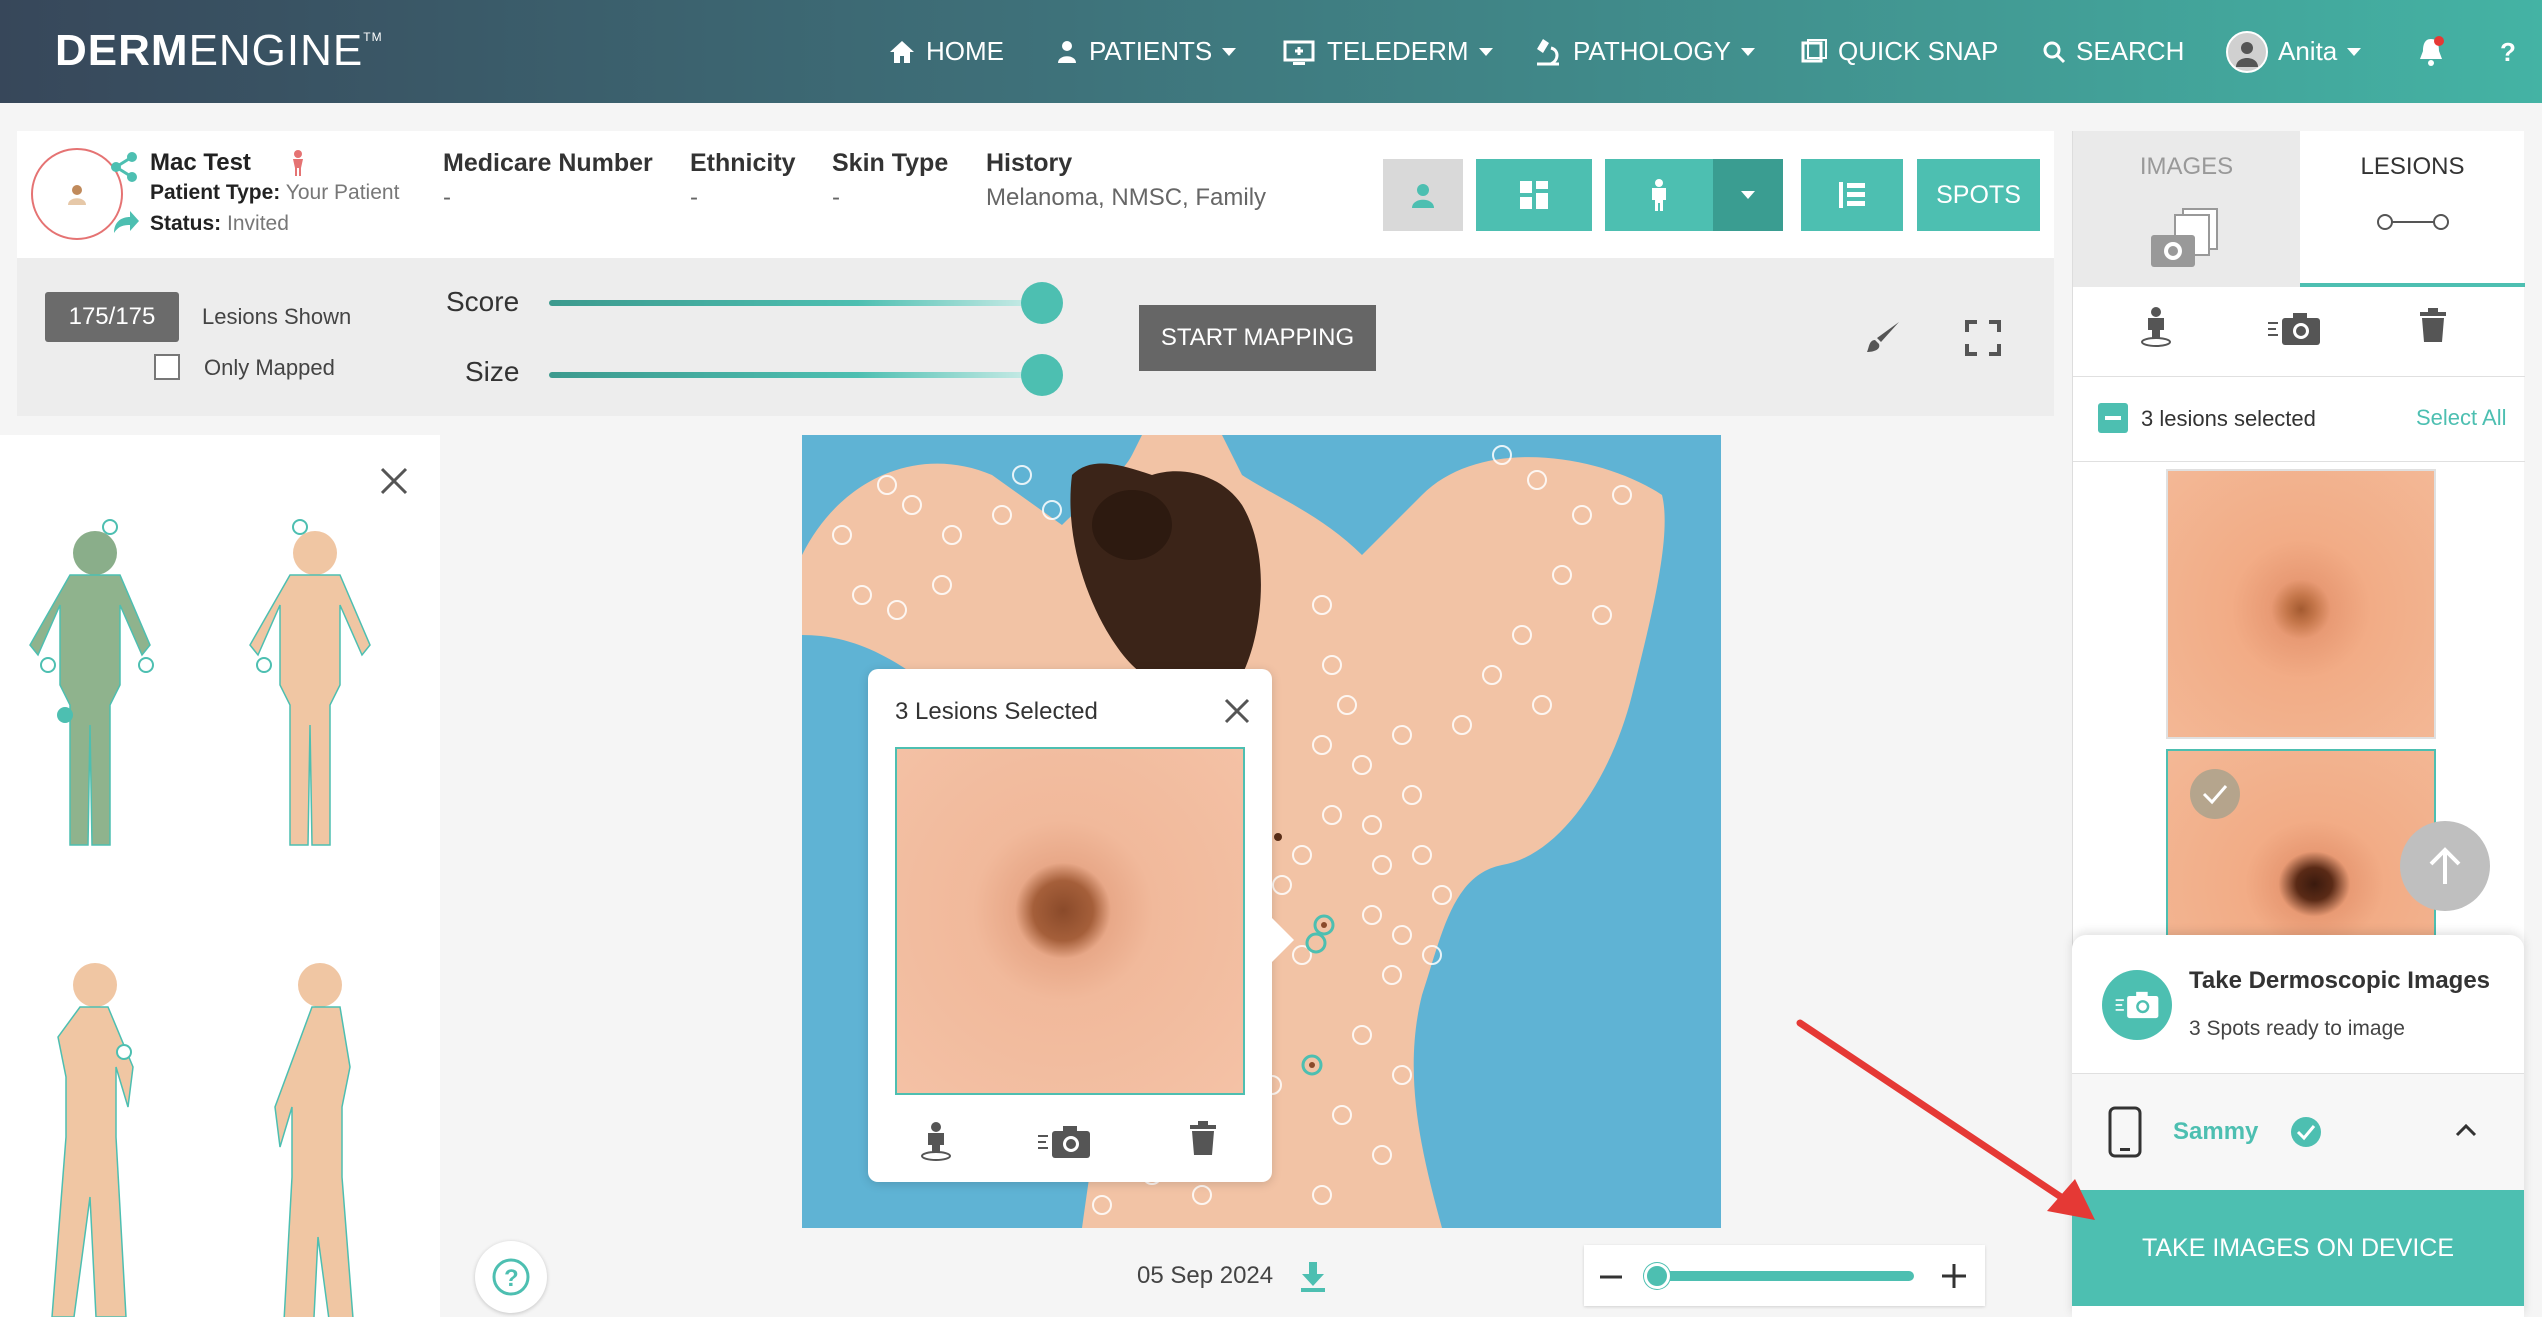 The width and height of the screenshot is (2542, 1317). What do you see at coordinates (100, 1136) in the screenshot?
I see `body-model-right-side` at bounding box center [100, 1136].